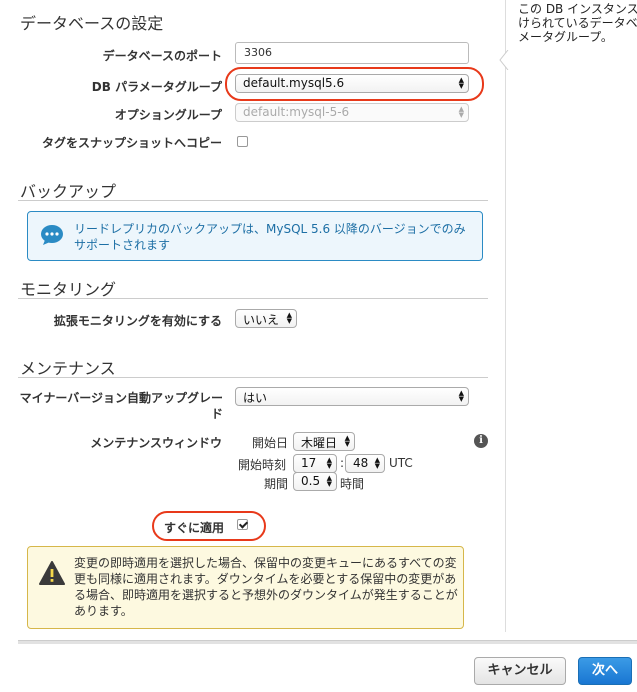 This screenshot has width=637, height=692. Describe the element at coordinates (311, 481) in the screenshot. I see `duration-value: 0.5` at that location.